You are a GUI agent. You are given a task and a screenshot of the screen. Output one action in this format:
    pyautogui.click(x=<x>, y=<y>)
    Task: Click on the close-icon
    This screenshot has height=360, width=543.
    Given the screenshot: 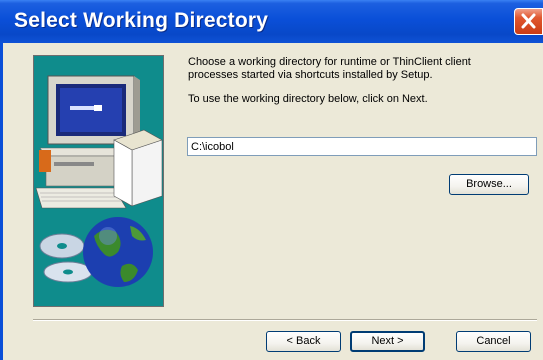 What is the action you would take?
    pyautogui.click(x=528, y=21)
    